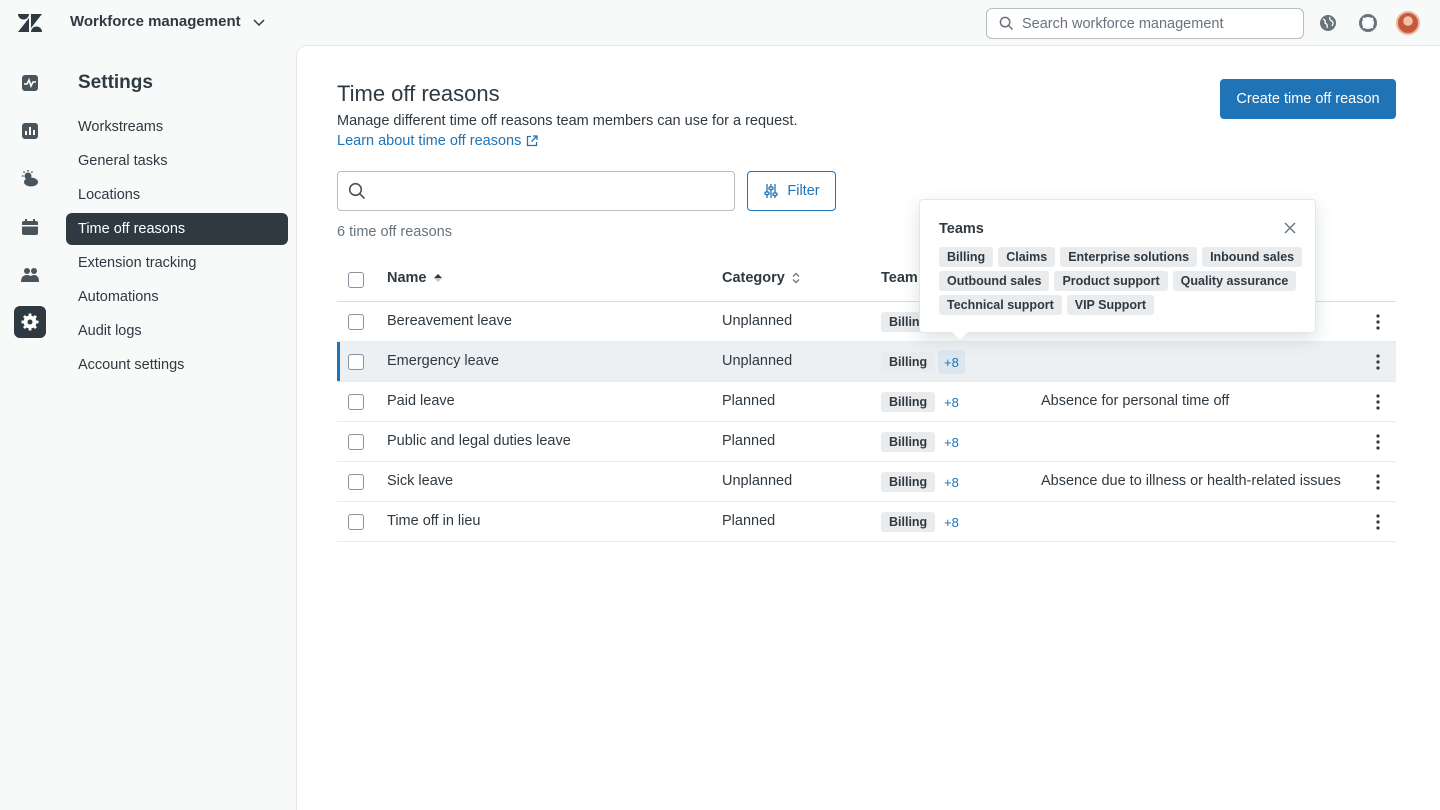  I want to click on calendar-icon, so click(30, 227).